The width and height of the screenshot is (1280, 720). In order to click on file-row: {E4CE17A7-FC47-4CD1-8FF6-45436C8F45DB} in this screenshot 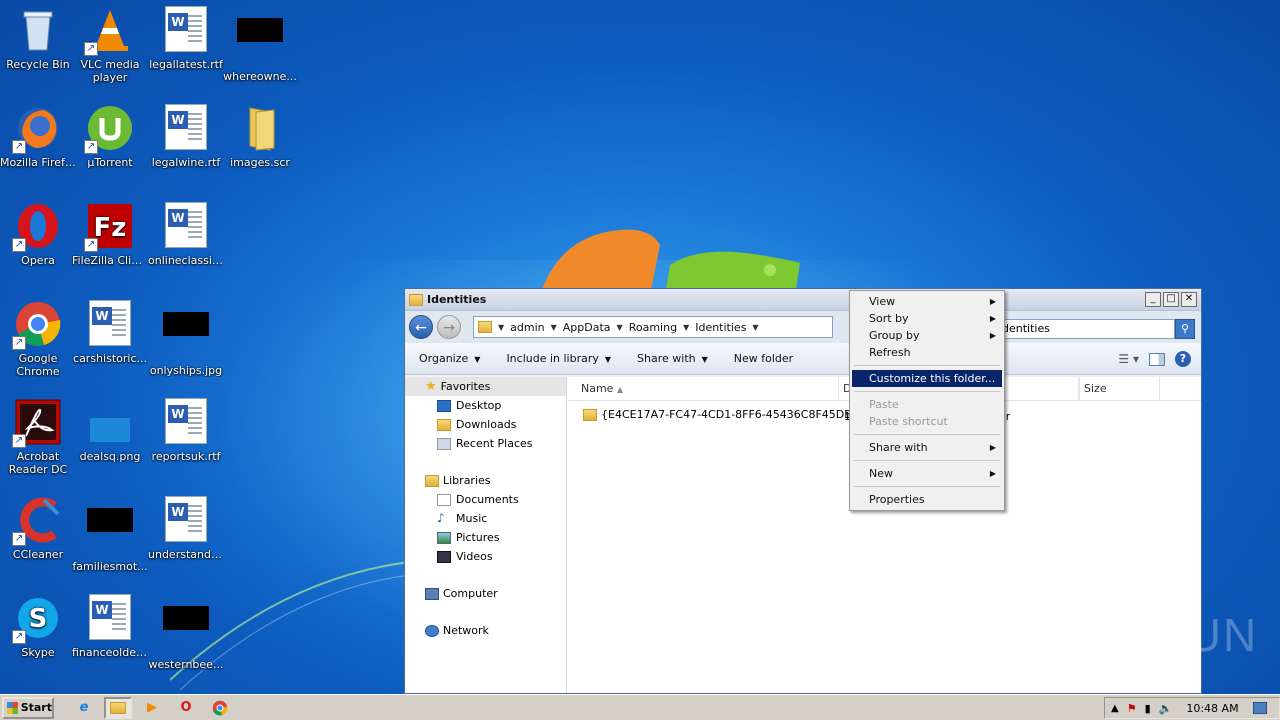, I will do `click(721, 414)`.